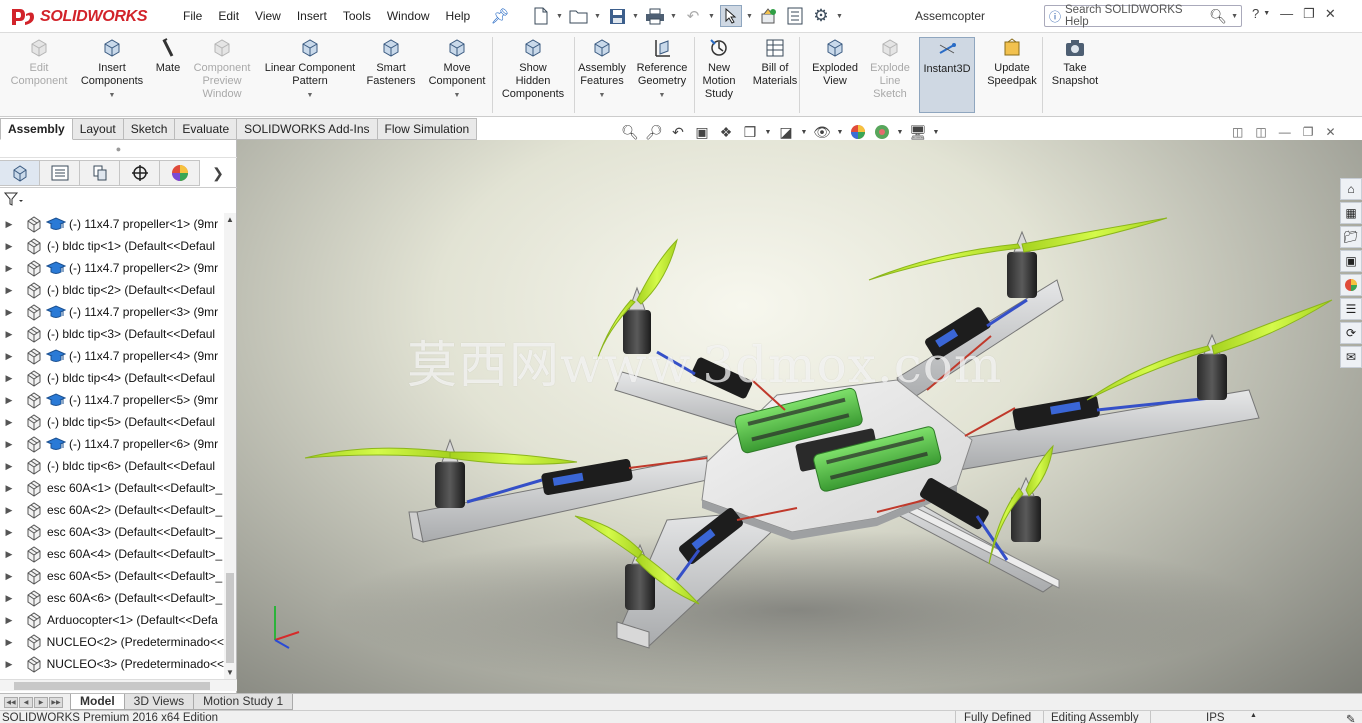  What do you see at coordinates (112, 312) in the screenshot?
I see `tree-item: ▶ (-) 11x4.7 propeller<3> (9mr` at bounding box center [112, 312].